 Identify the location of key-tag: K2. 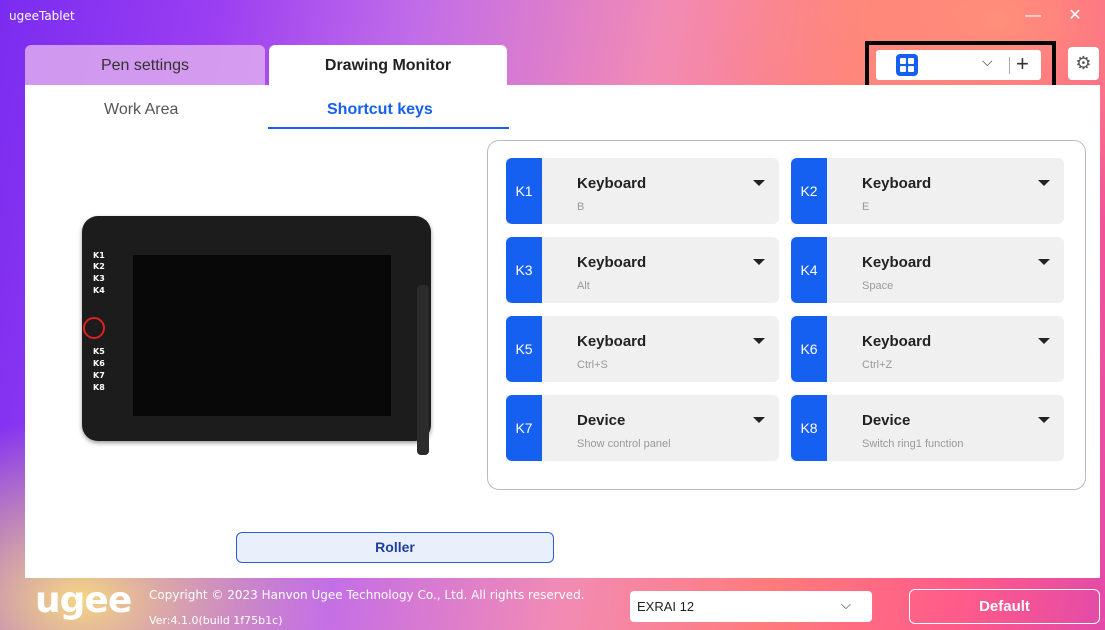
(809, 191).